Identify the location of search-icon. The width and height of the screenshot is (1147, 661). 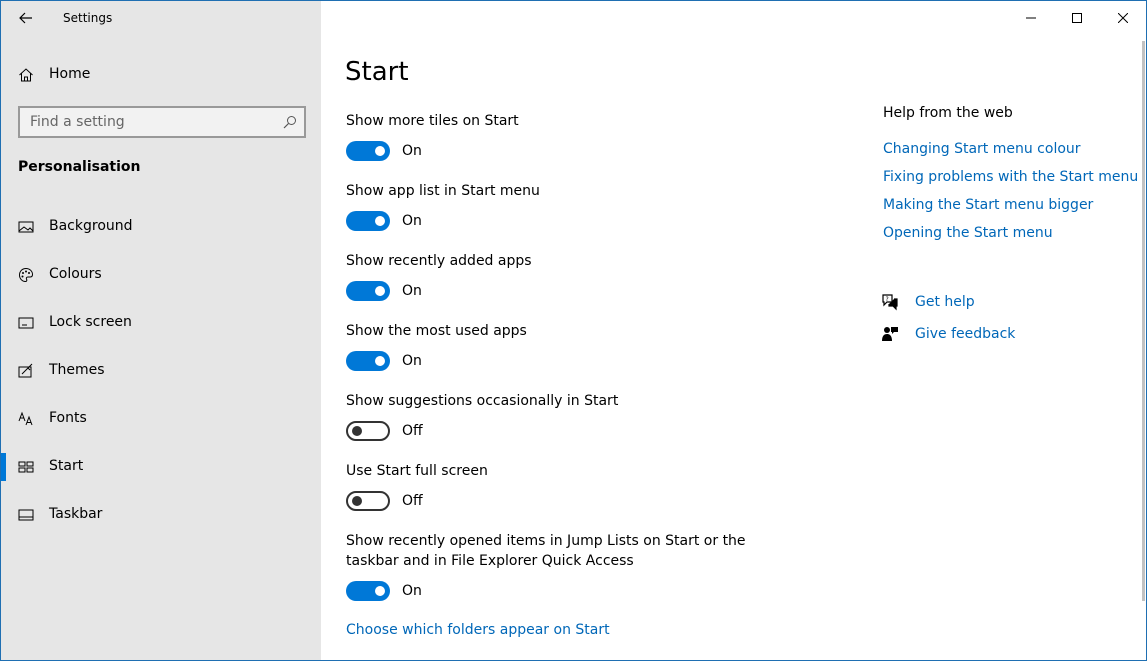
(290, 122).